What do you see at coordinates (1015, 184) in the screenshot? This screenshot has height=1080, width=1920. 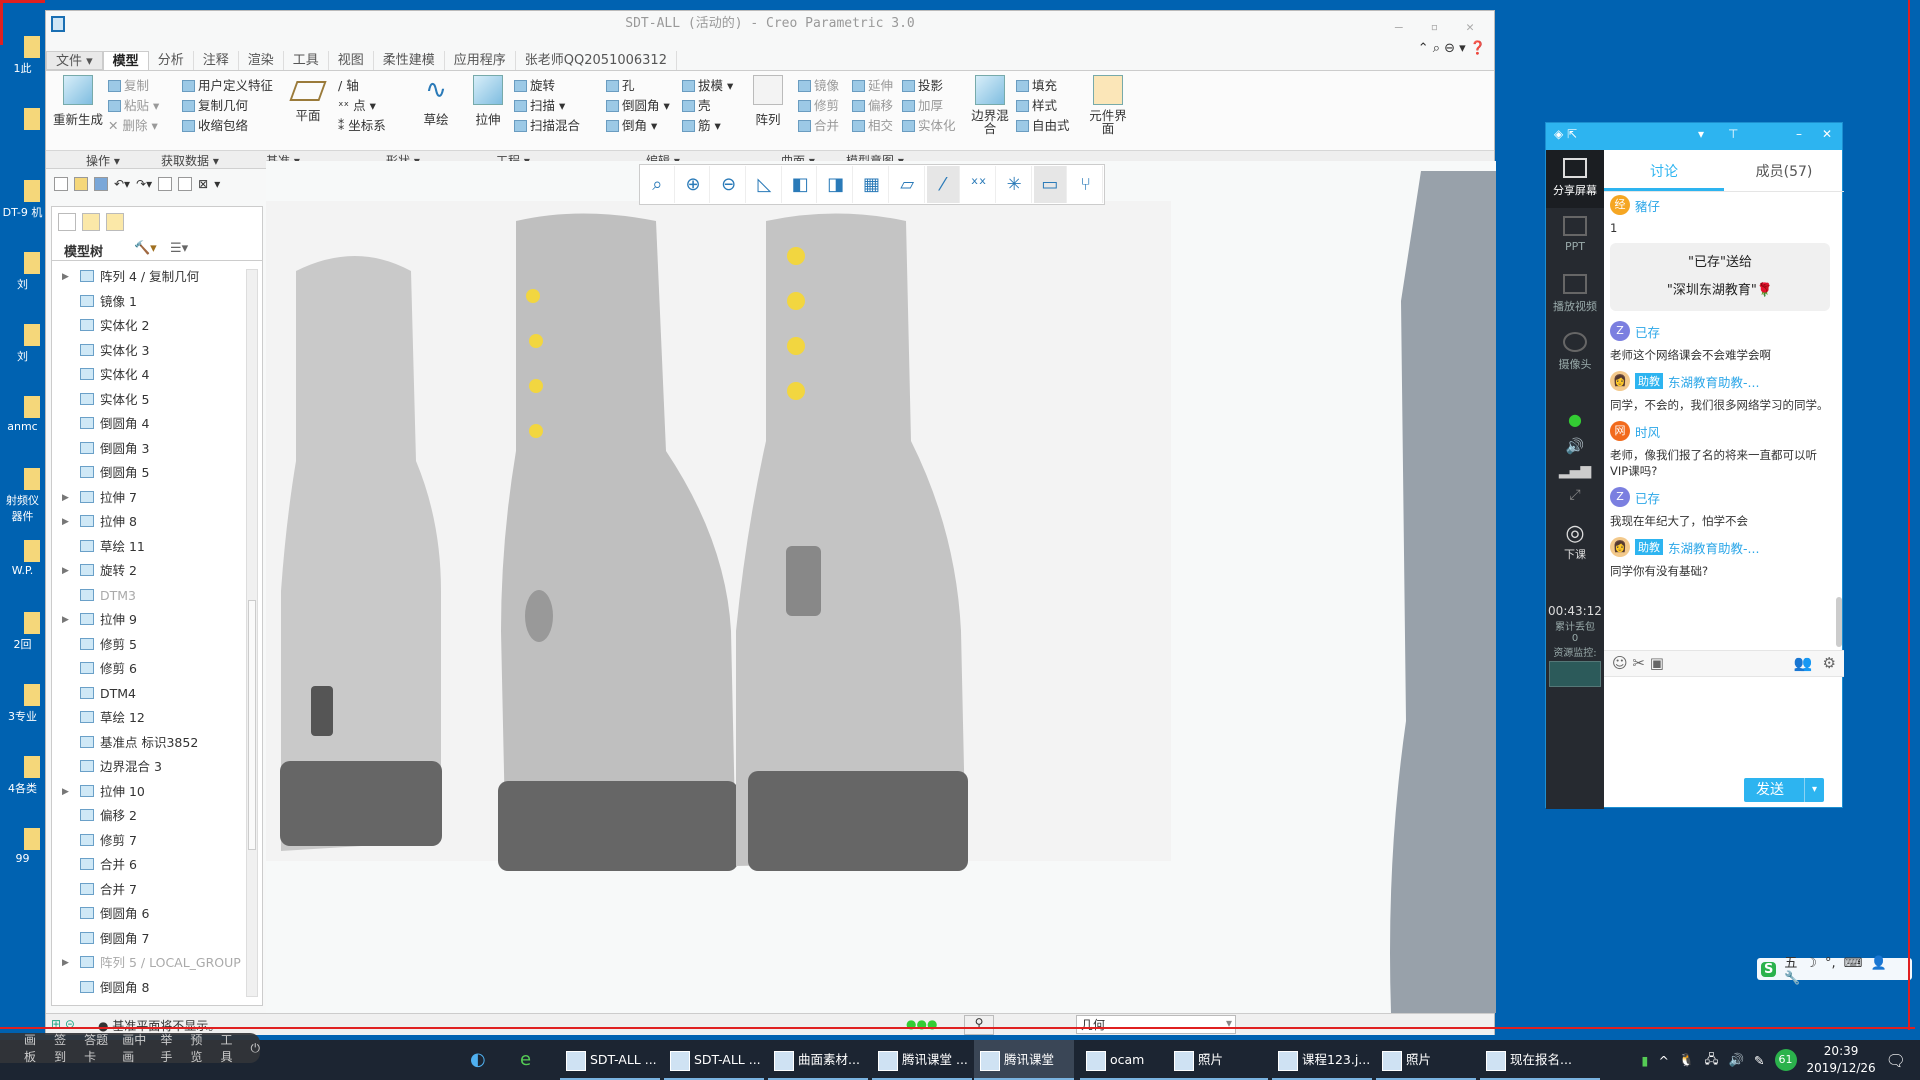 I see `csys-display-icon: ✳` at bounding box center [1015, 184].